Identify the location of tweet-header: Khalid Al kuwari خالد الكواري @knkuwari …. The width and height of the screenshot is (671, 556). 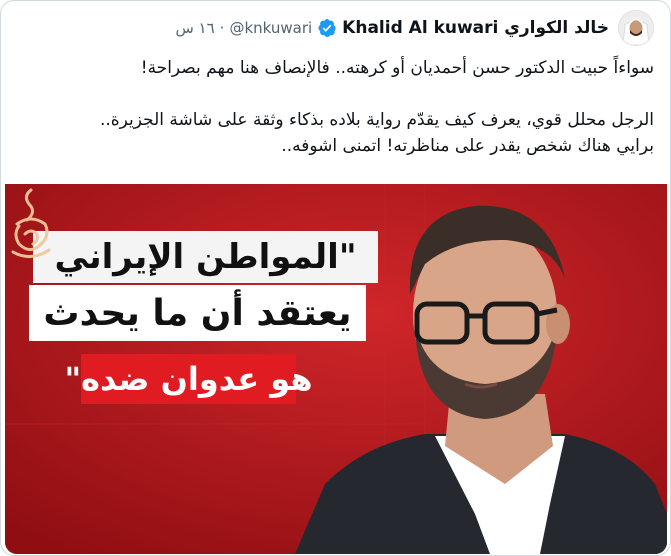
(414, 28).